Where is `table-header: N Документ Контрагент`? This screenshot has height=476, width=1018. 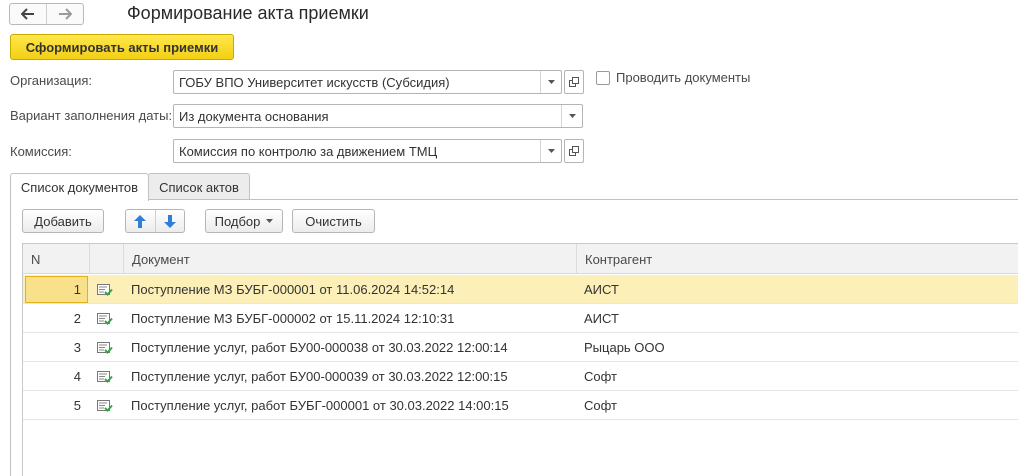
table-header: N Документ Контрагент is located at coordinates (520, 259).